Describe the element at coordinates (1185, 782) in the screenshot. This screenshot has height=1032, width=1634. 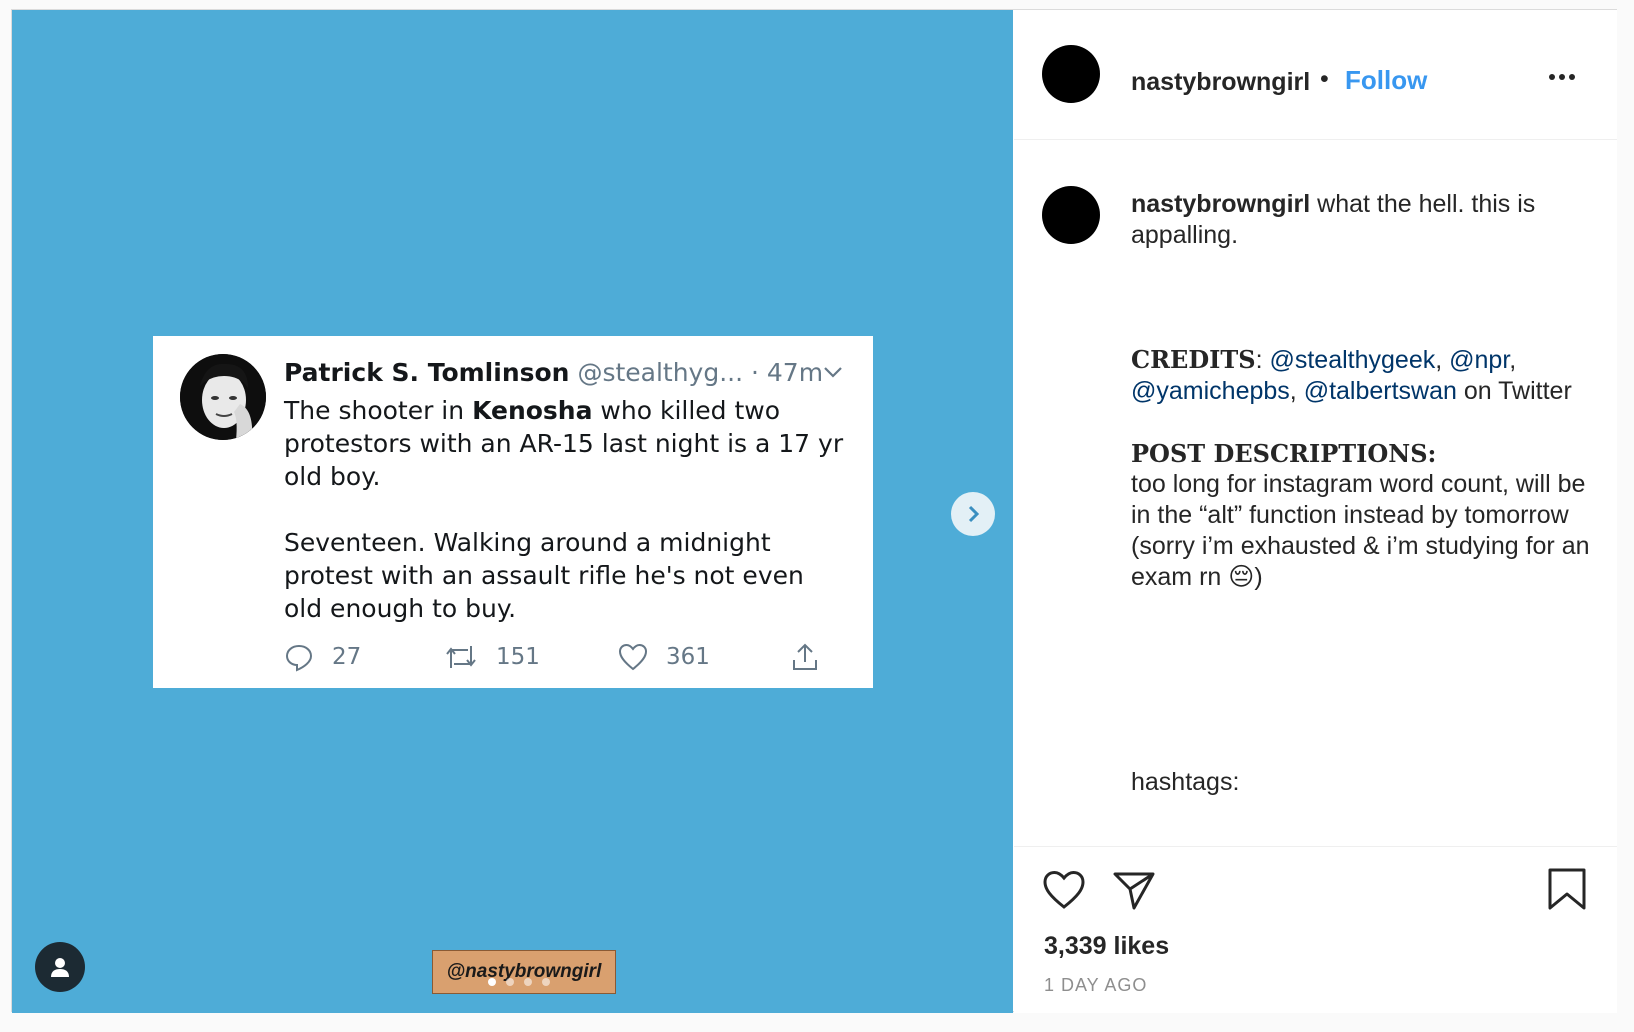
I see `hashtags-label: hashtags:` at that location.